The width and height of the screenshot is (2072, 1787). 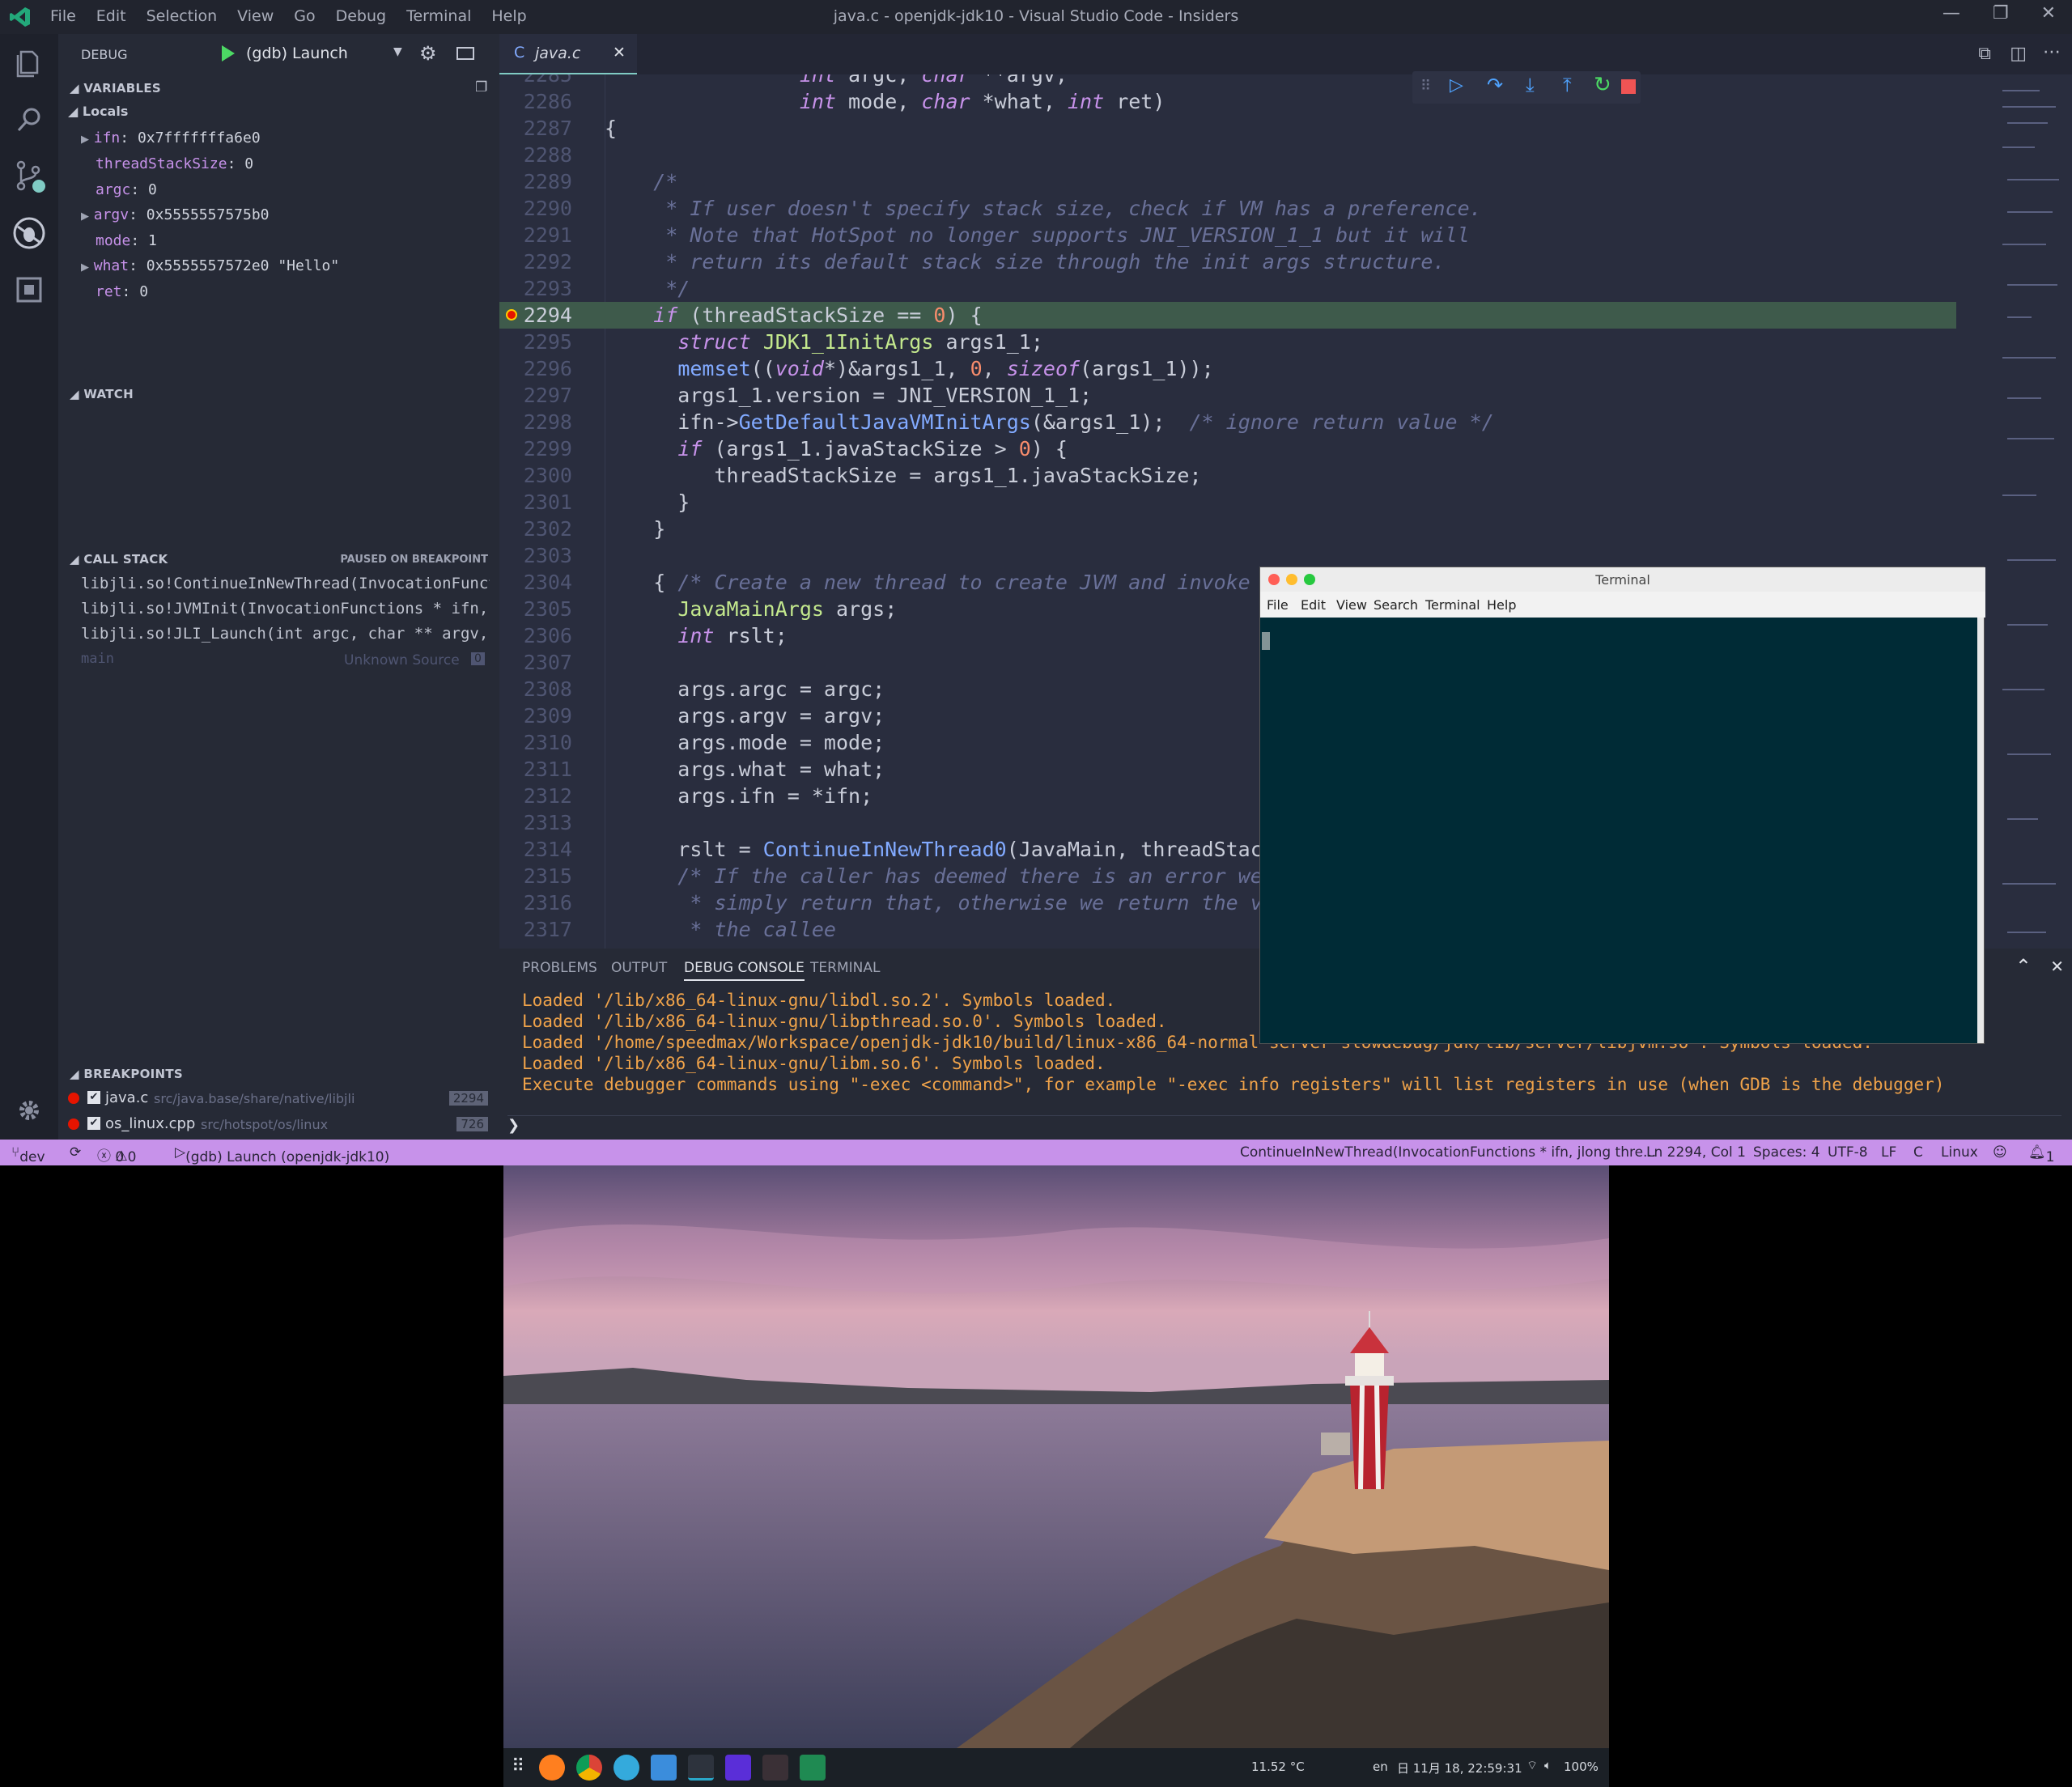 What do you see at coordinates (1532, 1765) in the screenshot?
I see `wifi-icon: ⌔` at bounding box center [1532, 1765].